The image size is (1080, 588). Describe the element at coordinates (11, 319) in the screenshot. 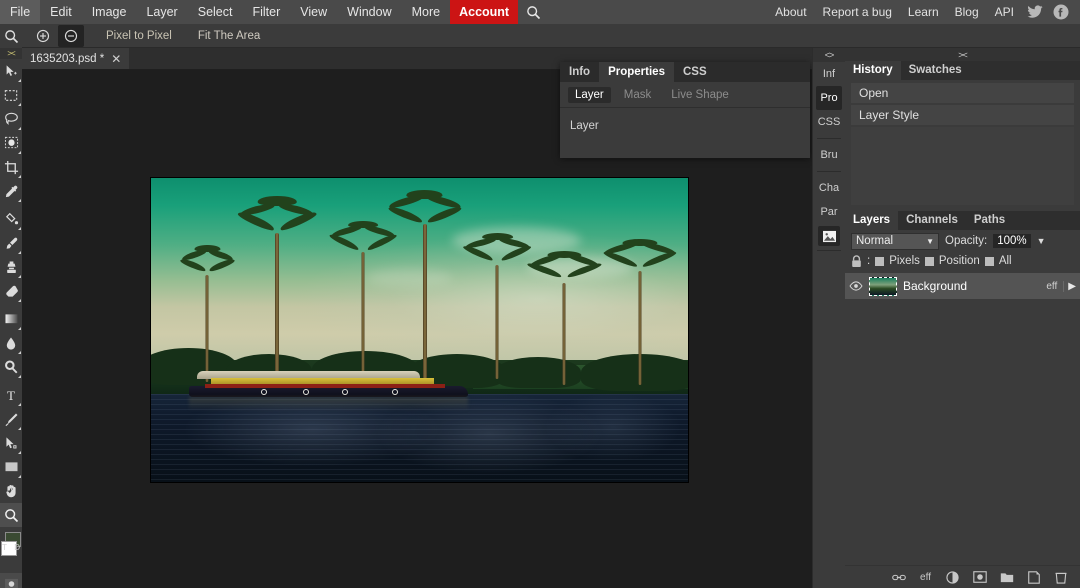

I see `gradient-tool` at that location.